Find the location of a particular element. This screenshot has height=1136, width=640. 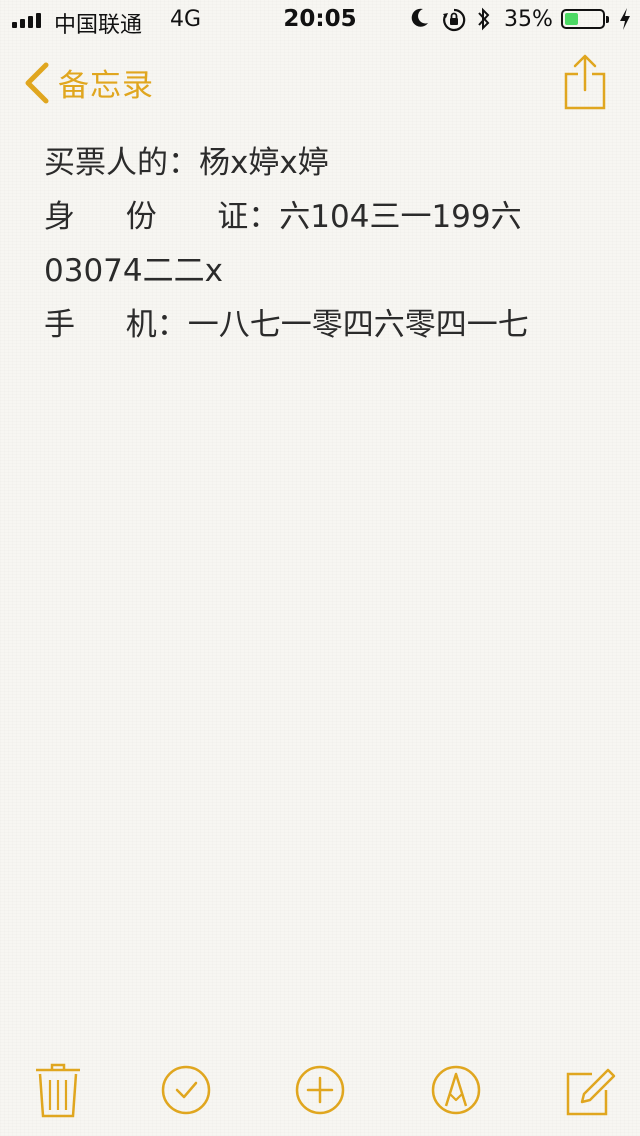

back-button: 备忘录 is located at coordinates (87, 82).